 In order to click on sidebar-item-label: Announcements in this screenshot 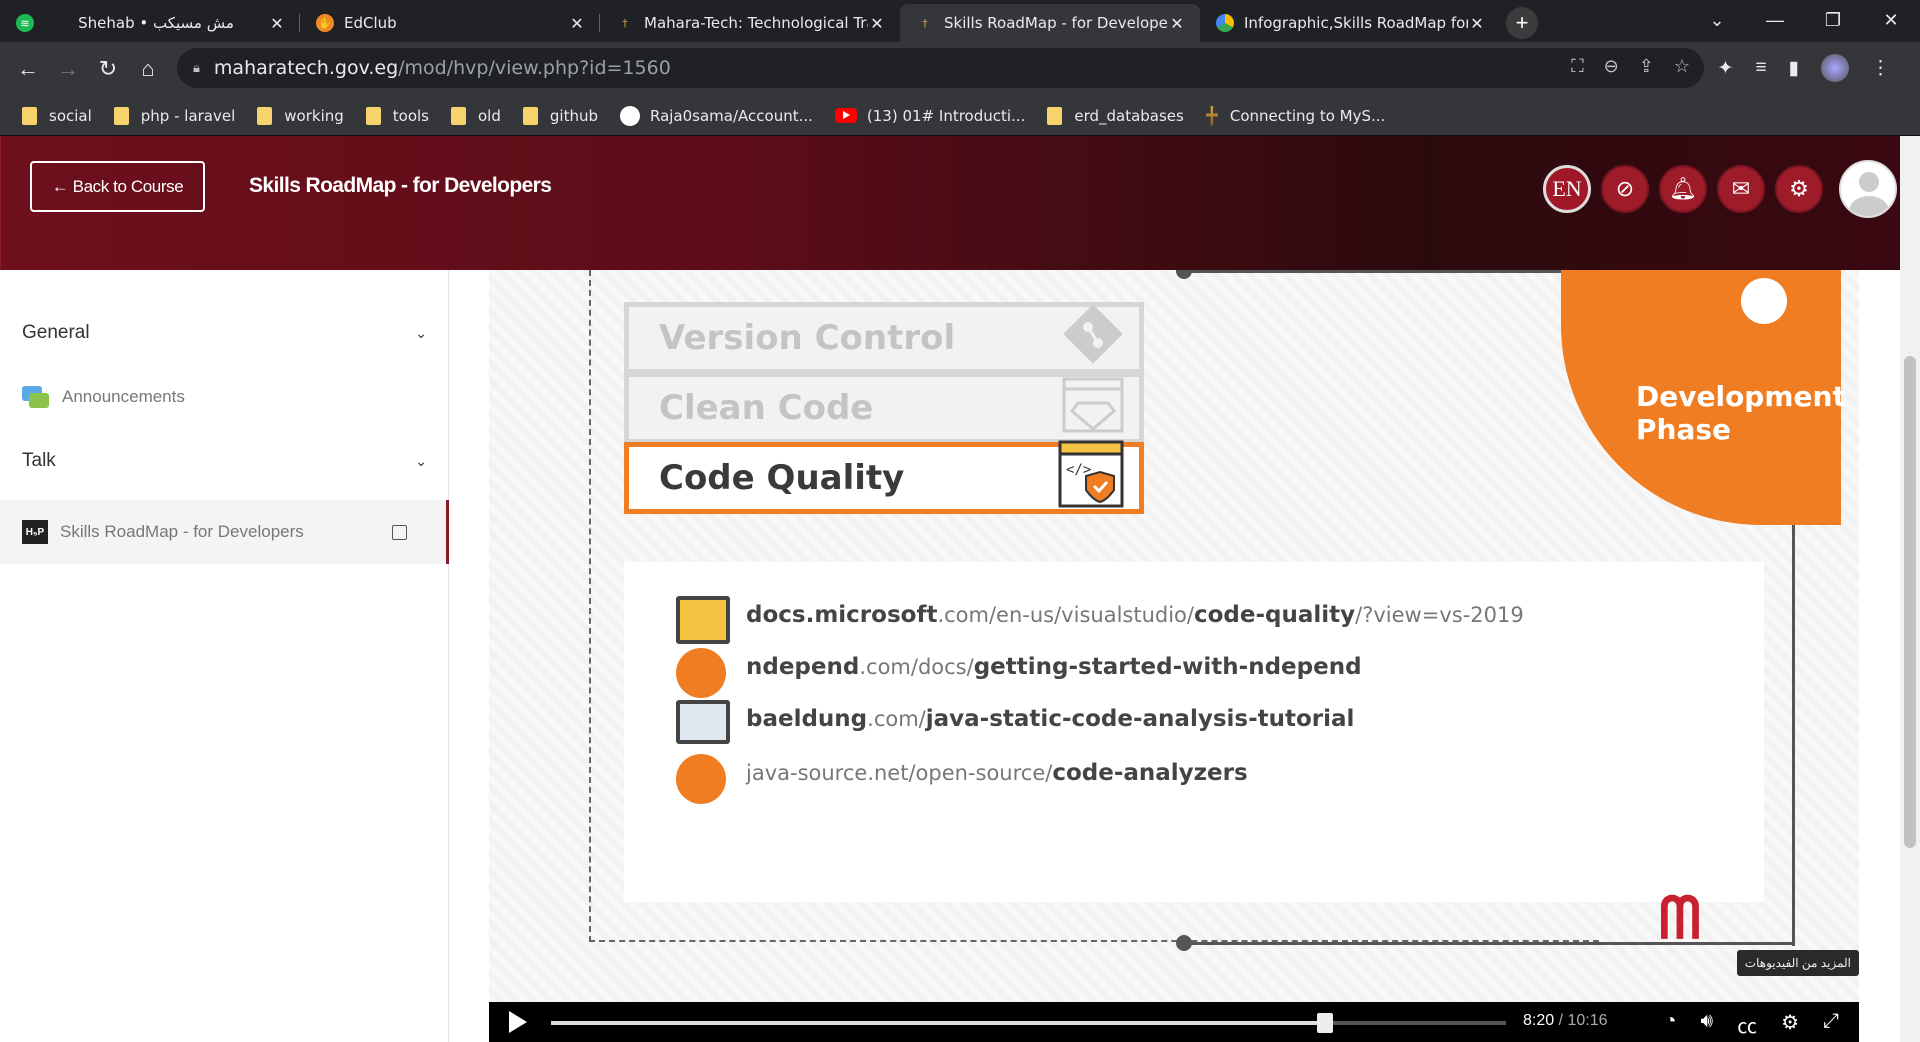, I will do `click(123, 396)`.